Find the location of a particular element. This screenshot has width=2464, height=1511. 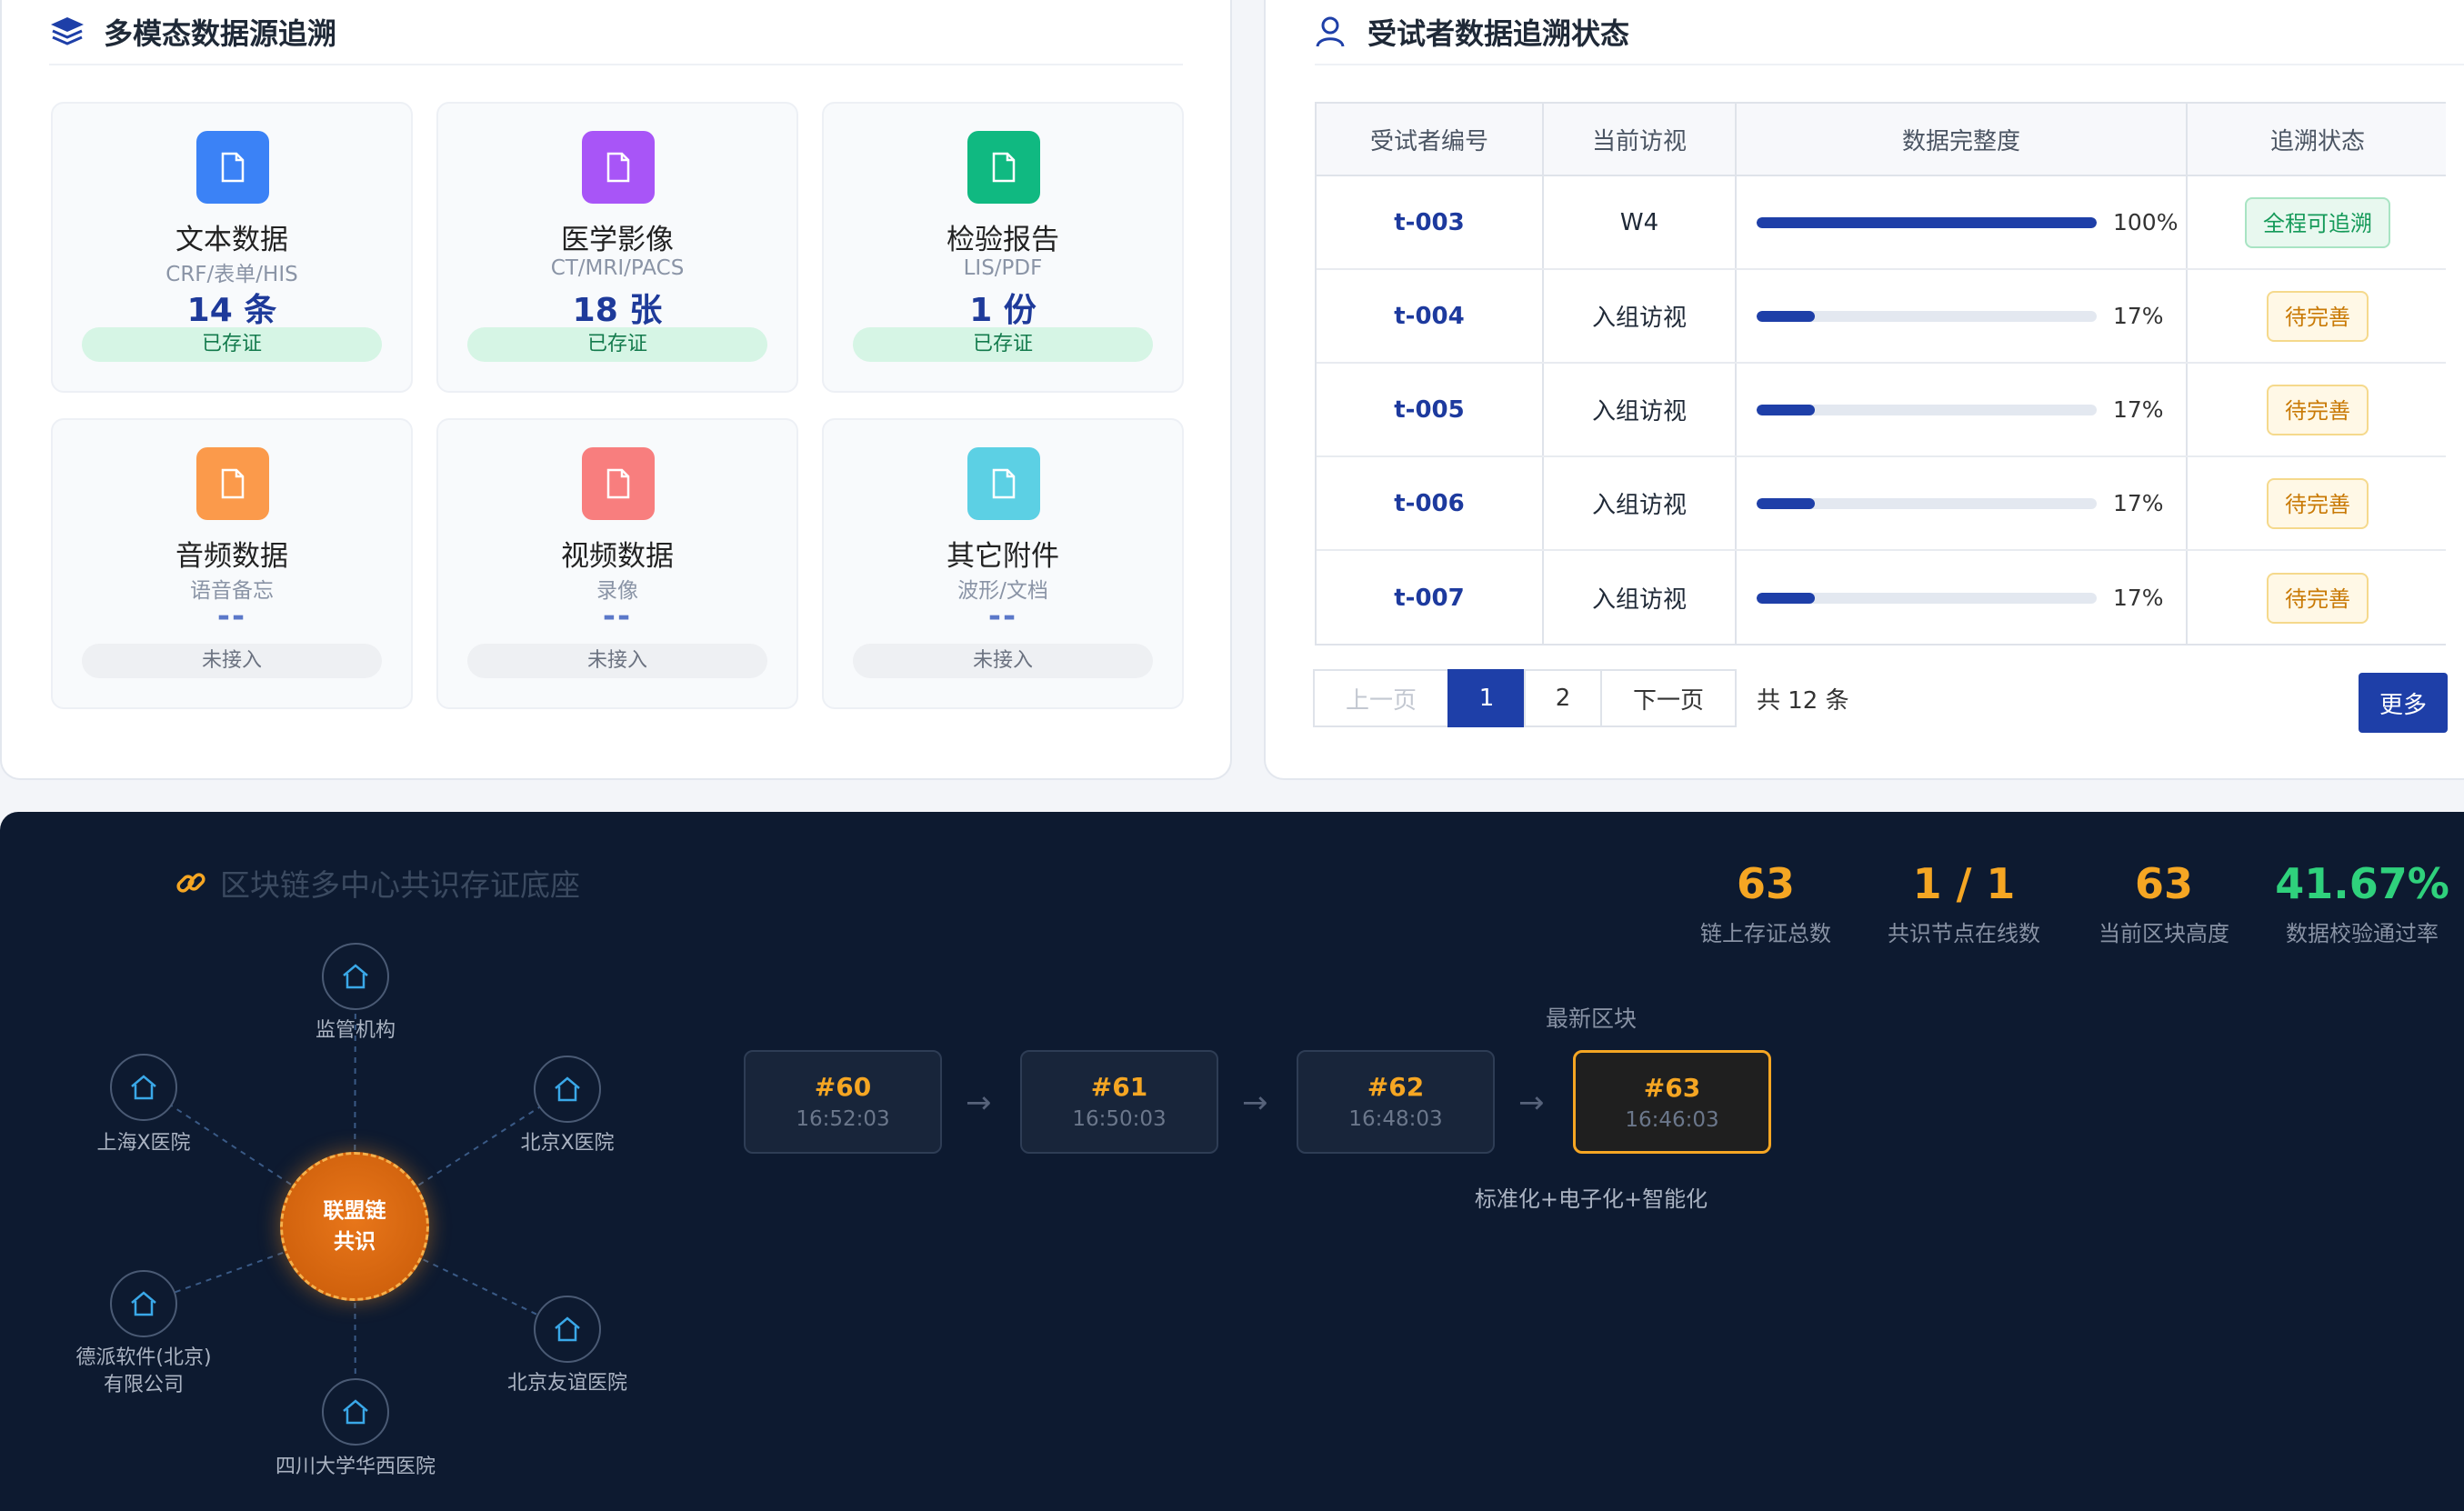

completeness-percent: 100% is located at coordinates (2146, 222).